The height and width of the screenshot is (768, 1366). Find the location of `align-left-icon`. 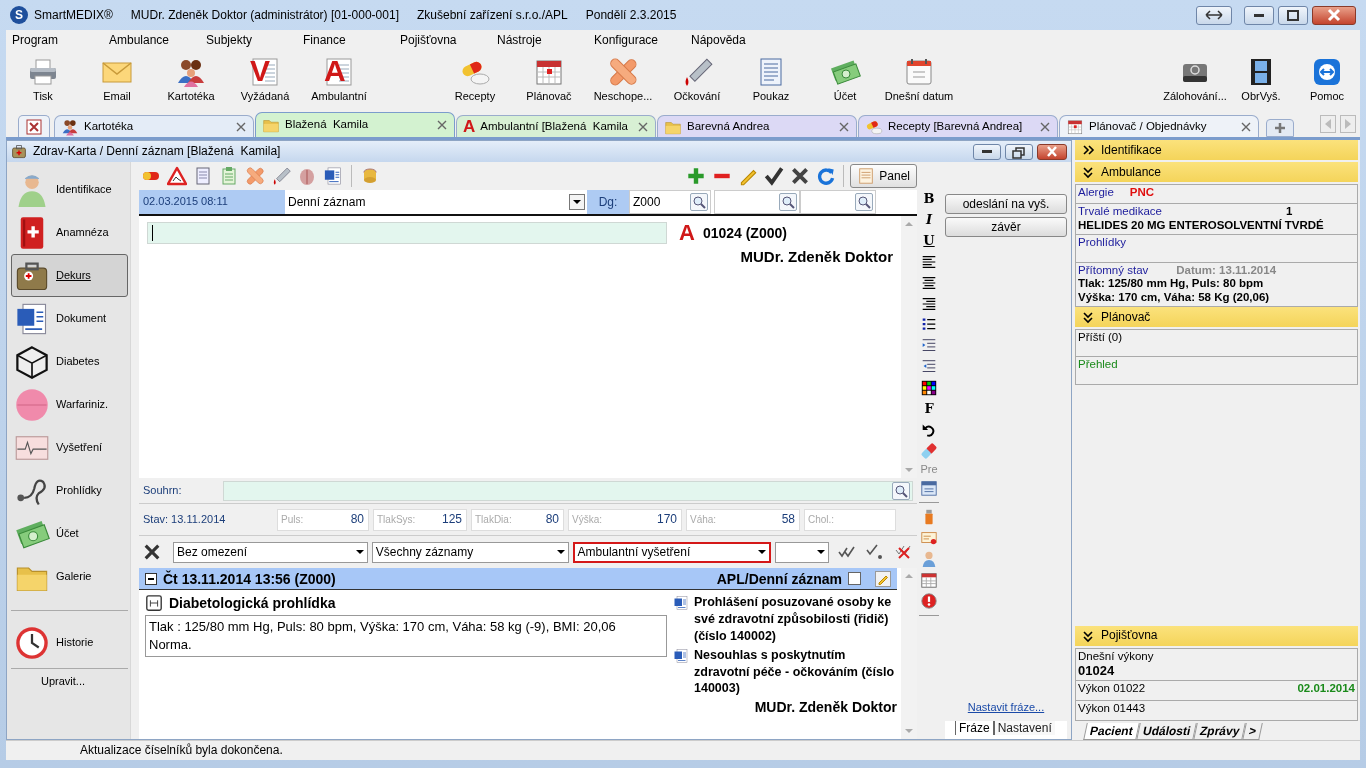

align-left-icon is located at coordinates (929, 262).